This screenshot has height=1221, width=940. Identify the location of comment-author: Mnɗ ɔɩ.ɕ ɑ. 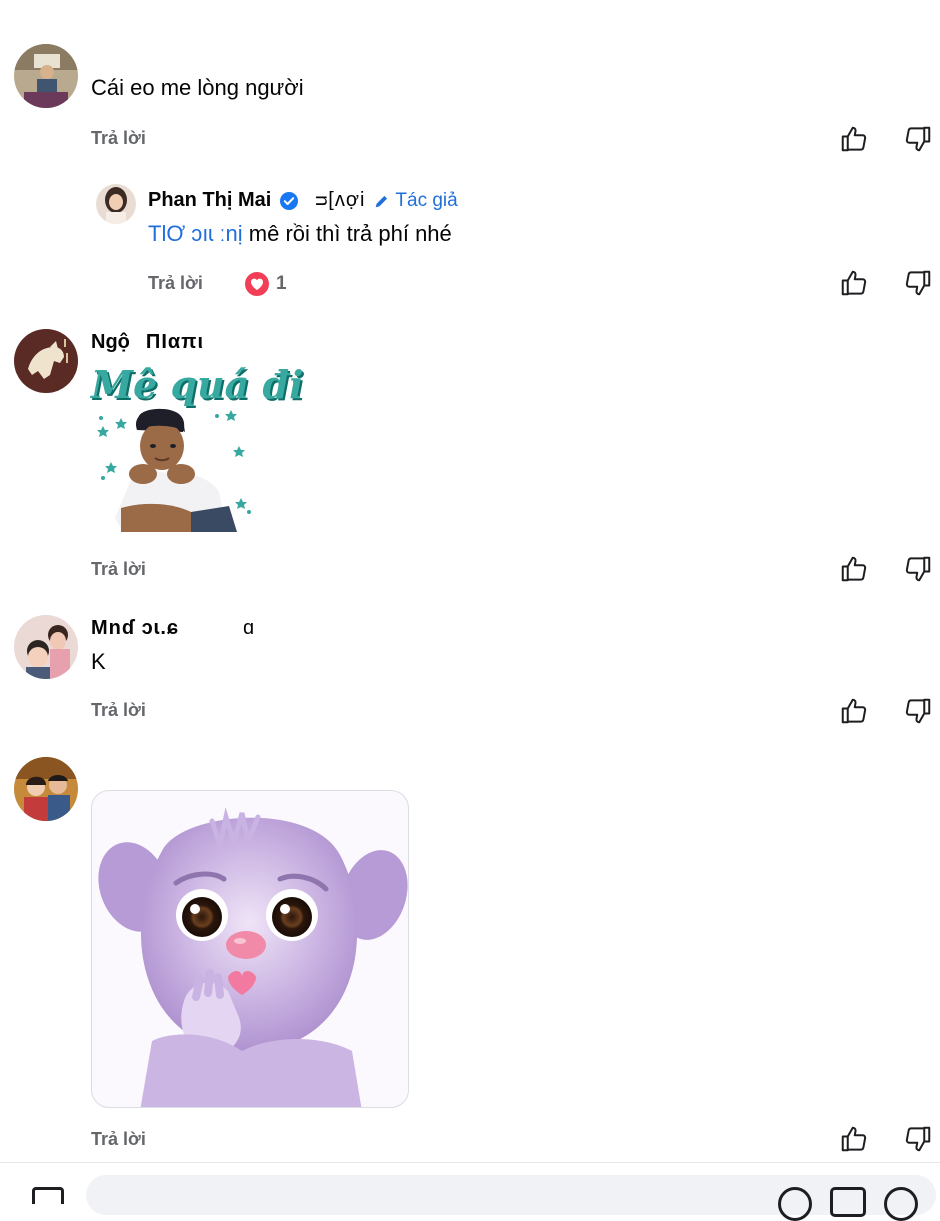
(173, 628).